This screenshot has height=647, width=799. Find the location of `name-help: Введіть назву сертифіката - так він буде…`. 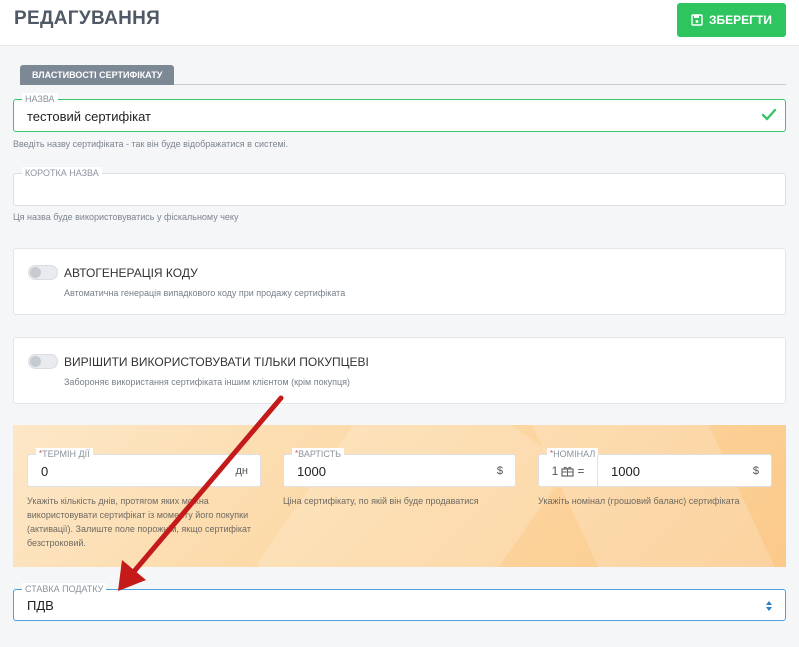

name-help: Введіть назву сертифіката - так він буде… is located at coordinates (151, 144).